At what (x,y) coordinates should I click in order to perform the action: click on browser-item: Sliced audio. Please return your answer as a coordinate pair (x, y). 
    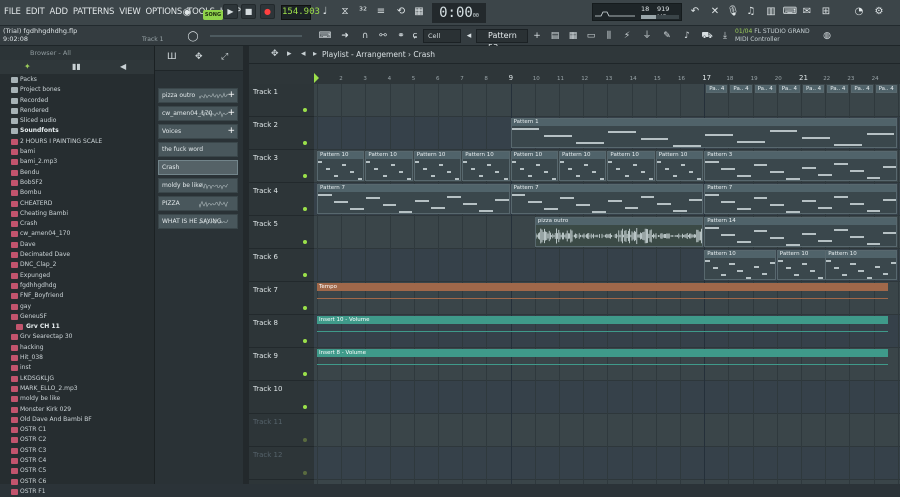
    Looking at the image, I should click on (77, 121).